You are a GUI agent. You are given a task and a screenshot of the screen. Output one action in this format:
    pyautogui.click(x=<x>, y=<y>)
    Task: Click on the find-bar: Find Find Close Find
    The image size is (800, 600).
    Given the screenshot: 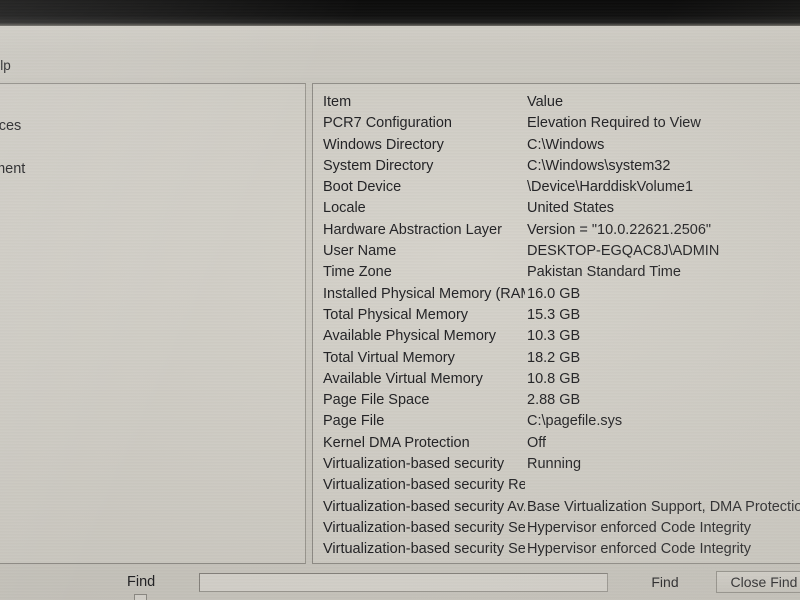 What is the action you would take?
    pyautogui.click(x=400, y=582)
    